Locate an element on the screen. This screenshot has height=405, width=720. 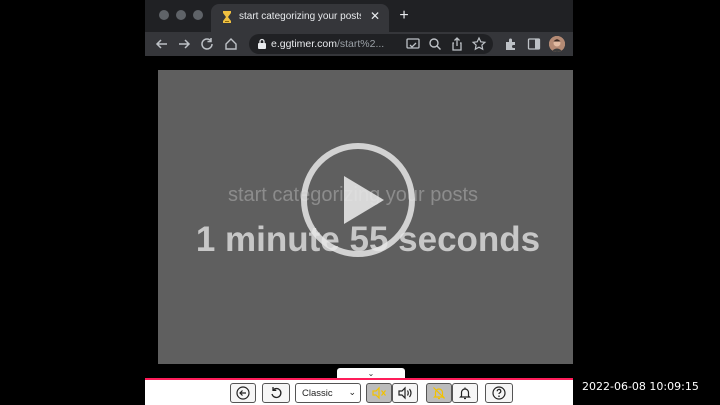
profile-avatar is located at coordinates (557, 44).